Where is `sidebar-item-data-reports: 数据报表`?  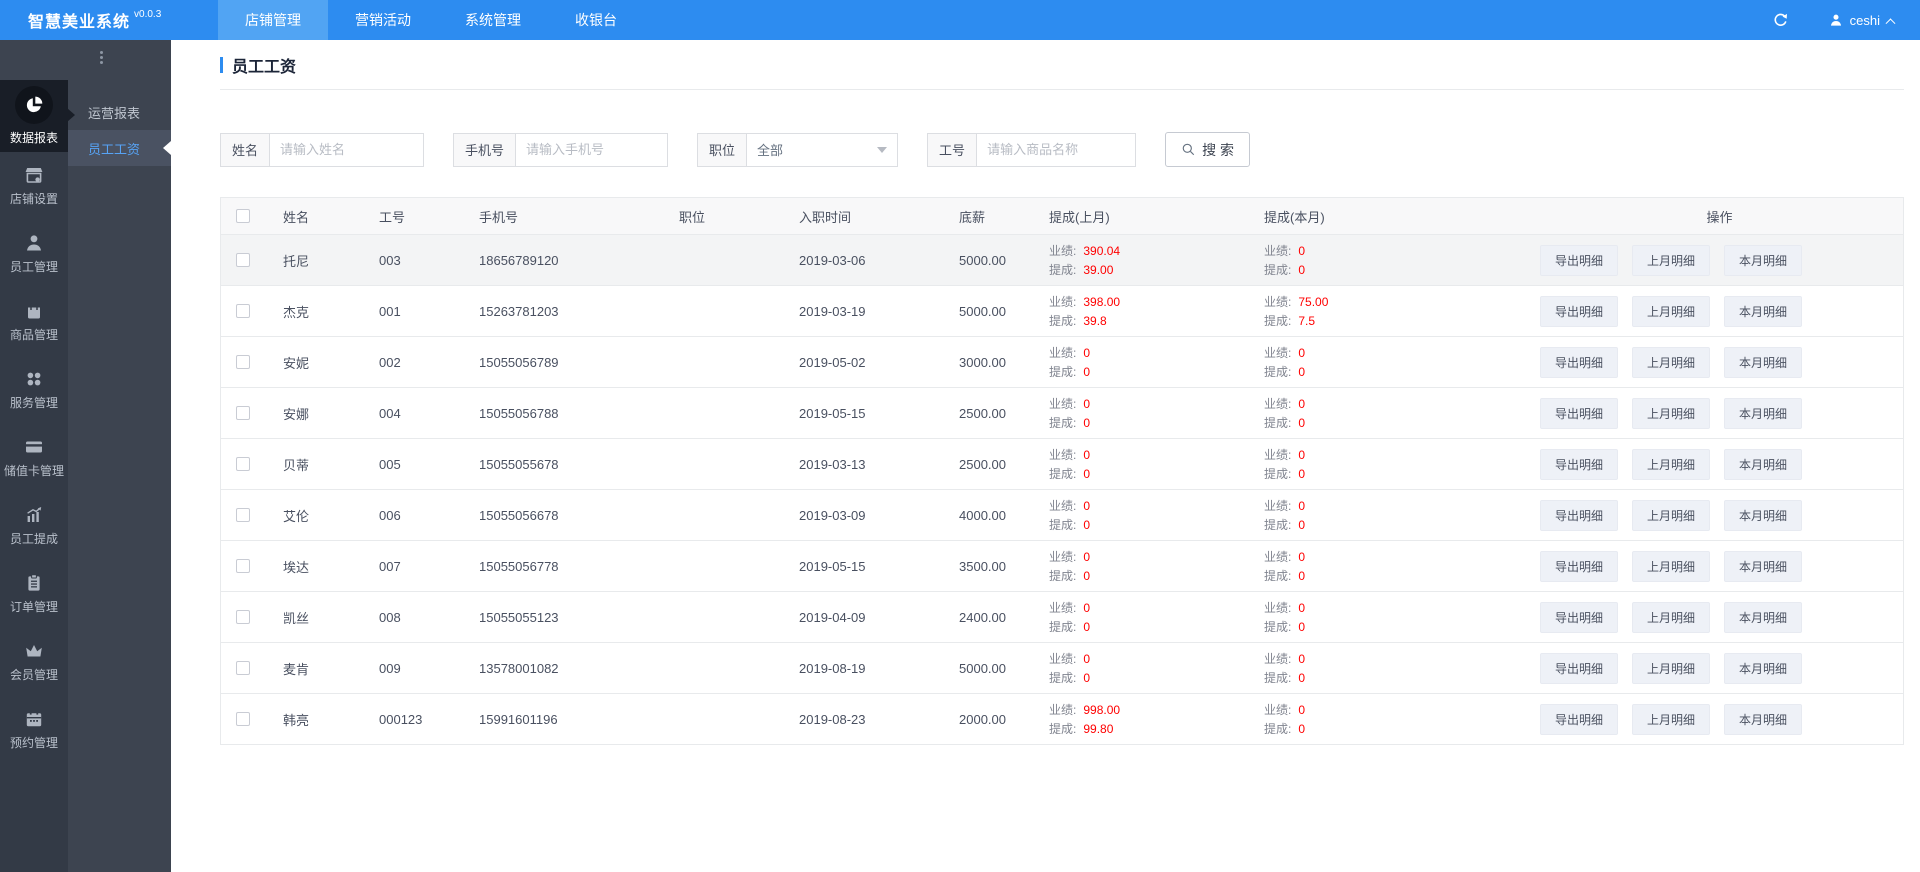 sidebar-item-data-reports: 数据报表 is located at coordinates (37, 116).